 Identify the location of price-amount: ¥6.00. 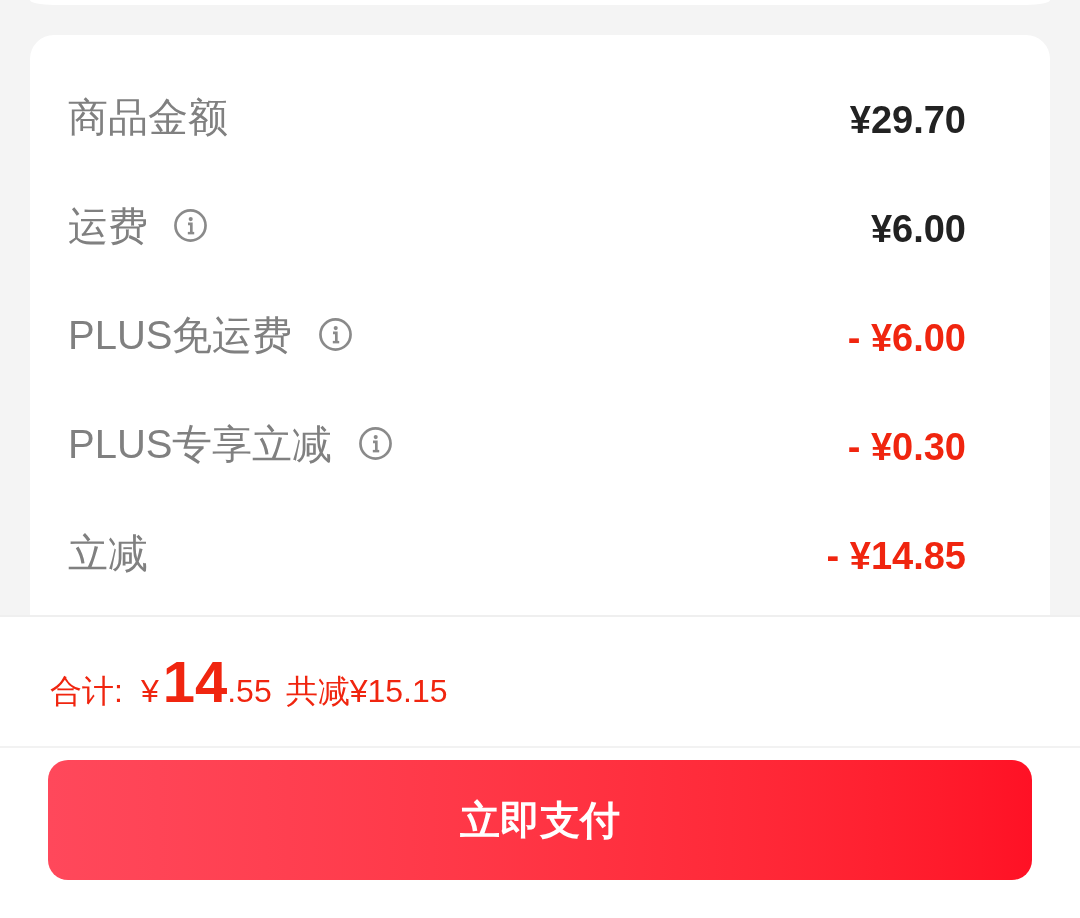
(918, 229).